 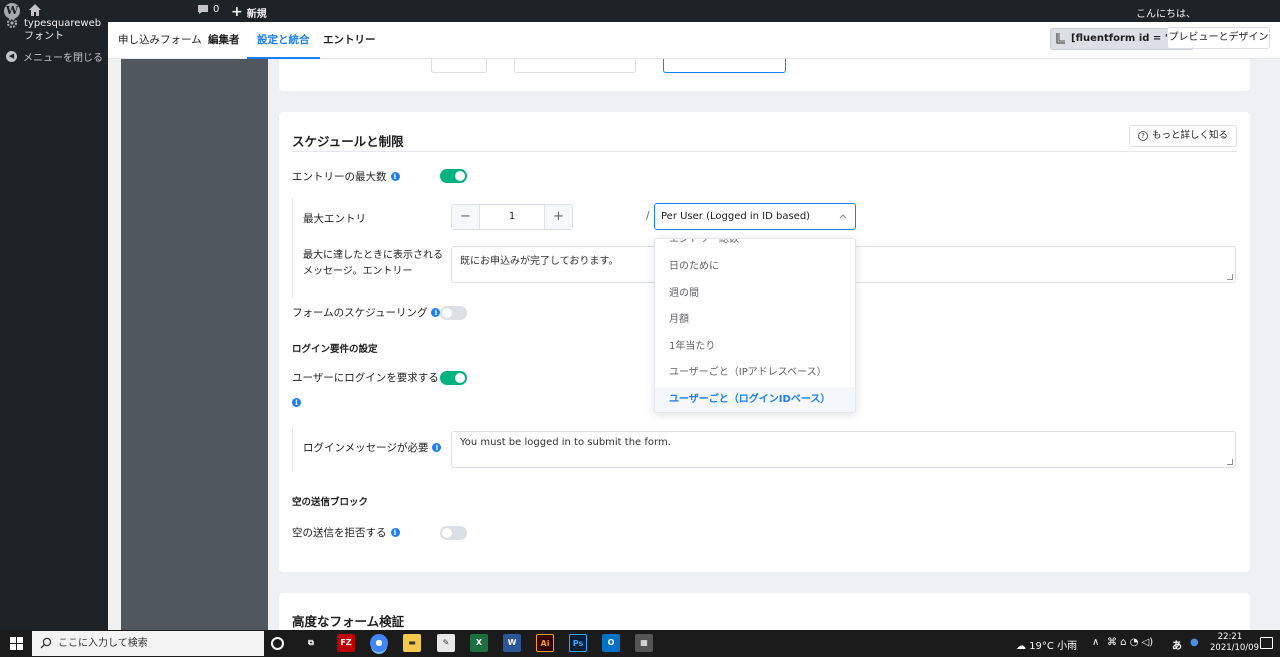 What do you see at coordinates (453, 533) in the screenshot?
I see `reject-empty-toggle` at bounding box center [453, 533].